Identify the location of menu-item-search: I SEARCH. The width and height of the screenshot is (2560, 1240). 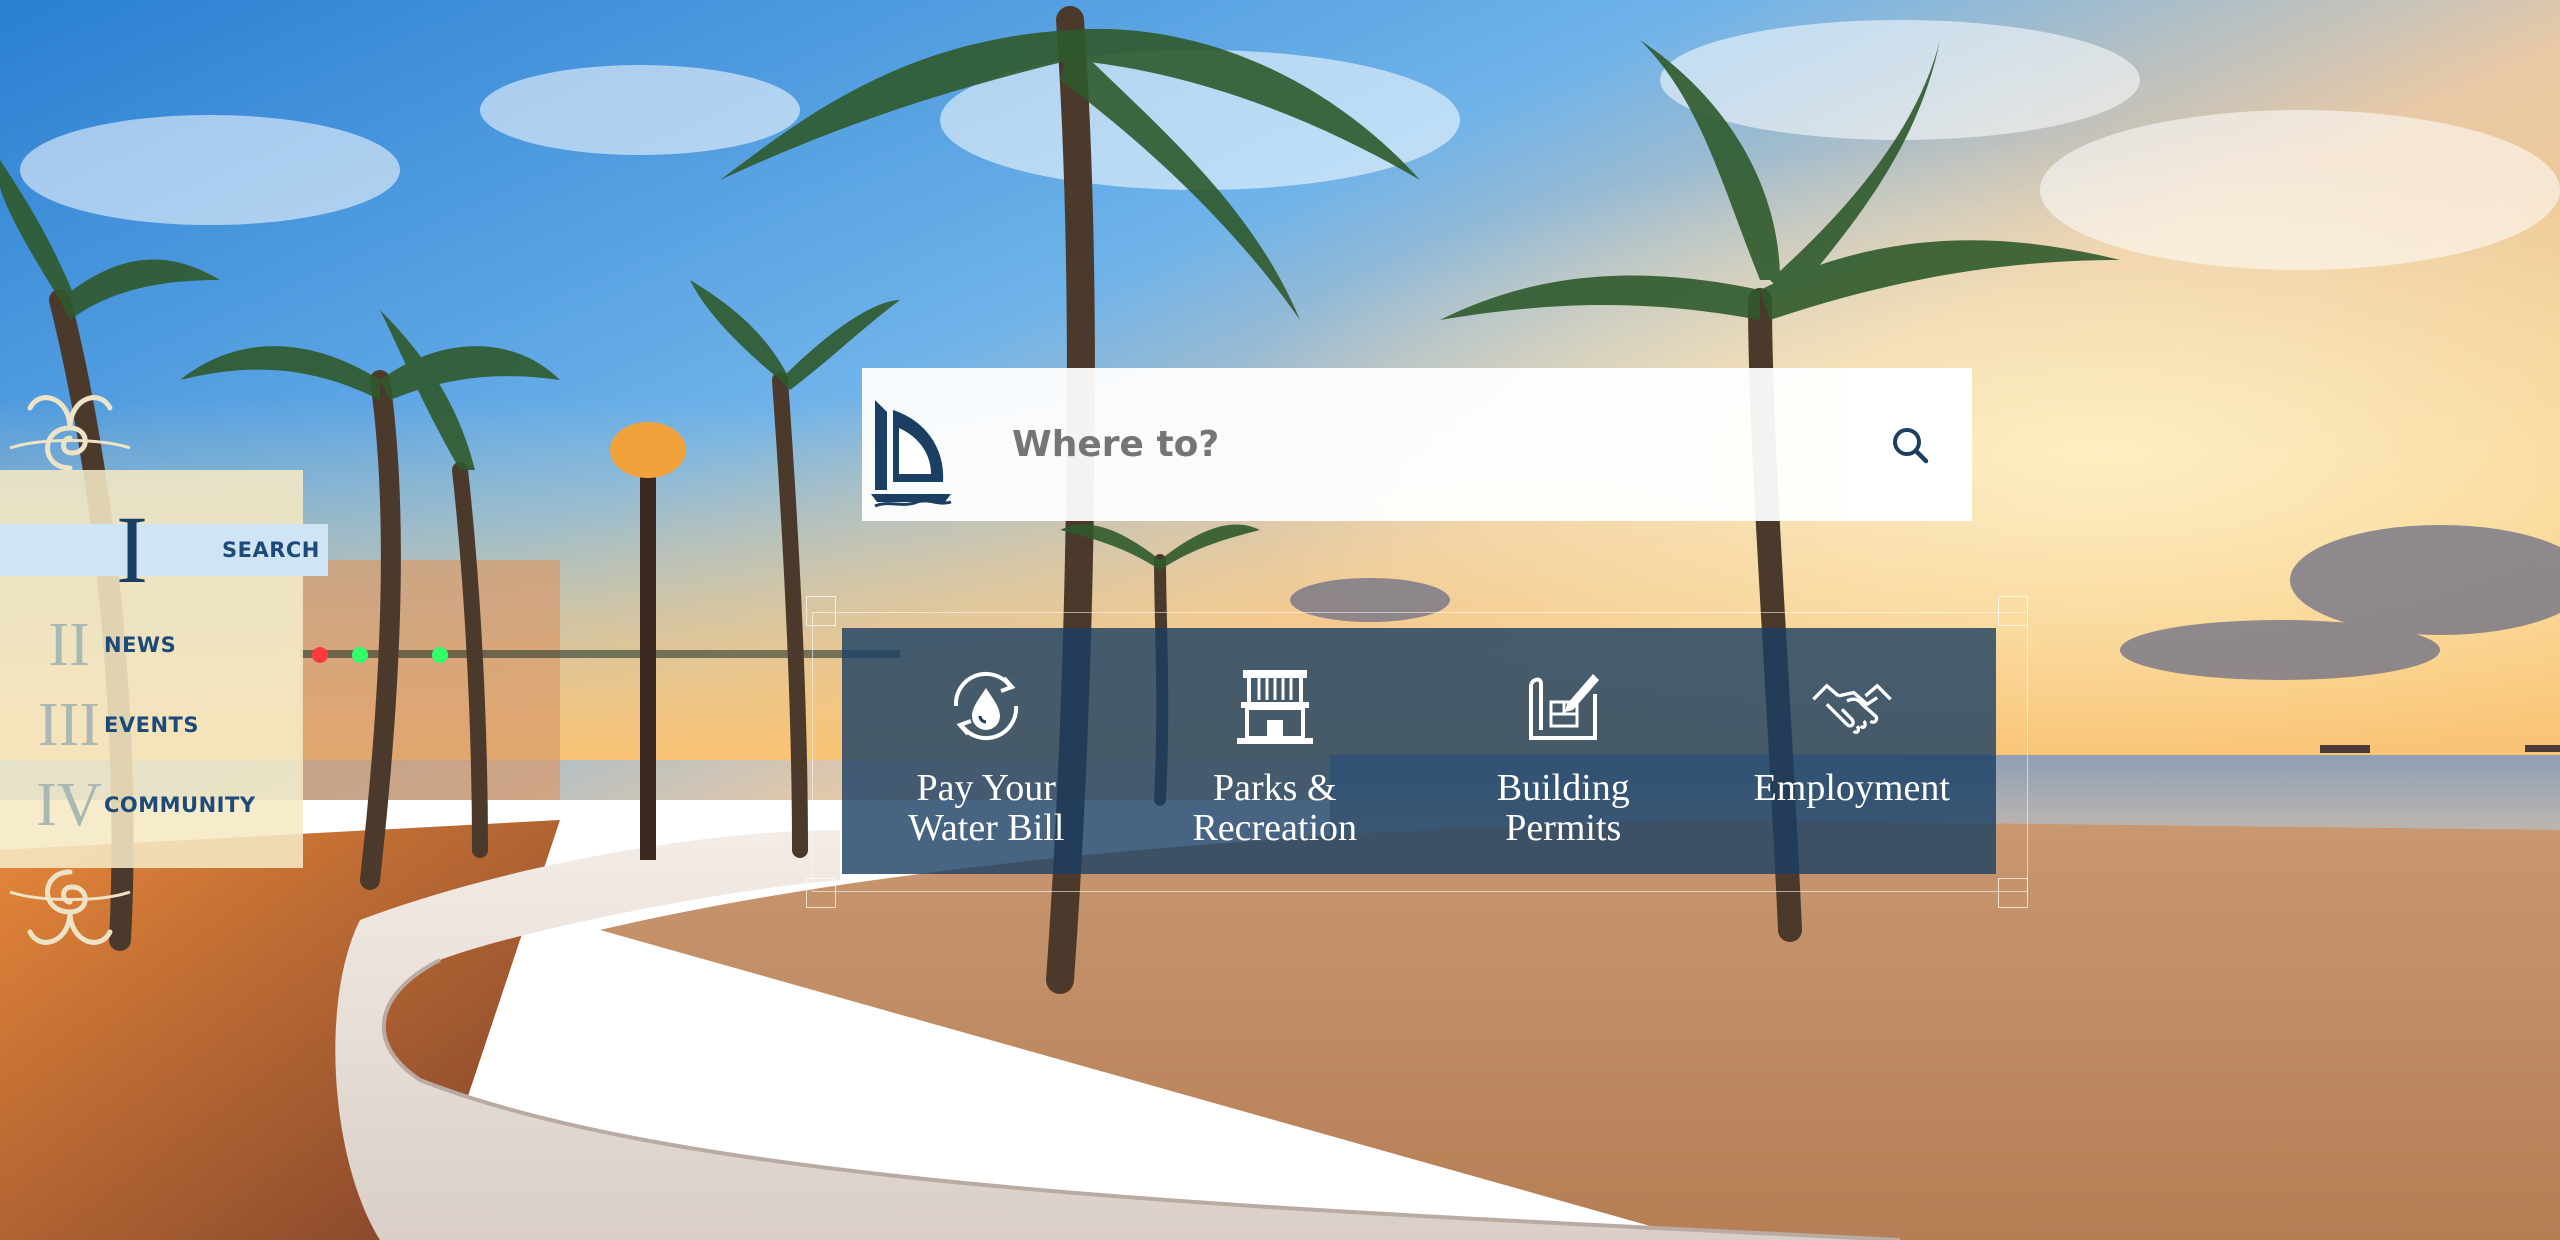
(164, 549).